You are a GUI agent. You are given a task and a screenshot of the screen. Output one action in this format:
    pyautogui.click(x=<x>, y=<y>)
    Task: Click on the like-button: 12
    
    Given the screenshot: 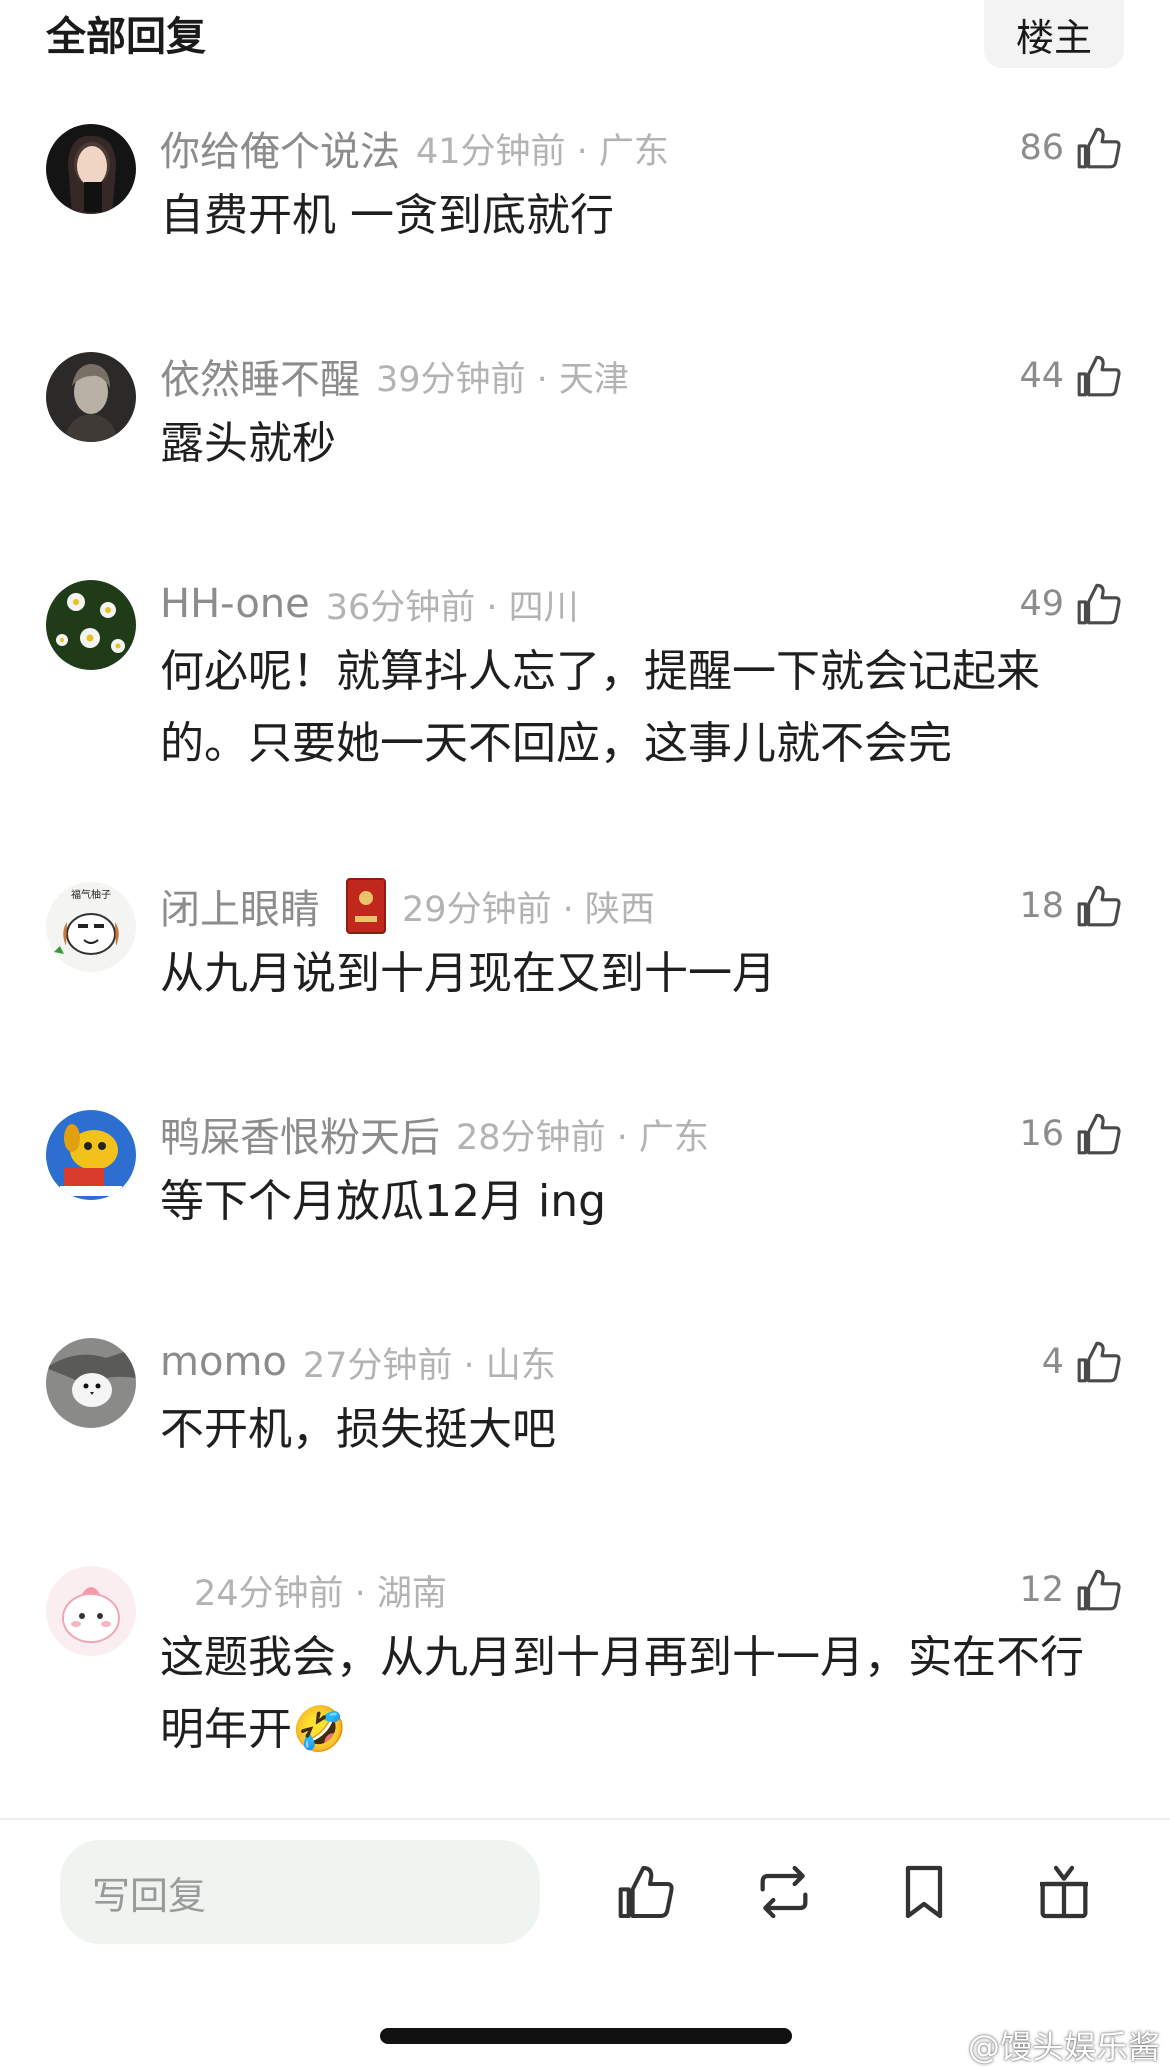 What is the action you would take?
    pyautogui.click(x=1071, y=1590)
    